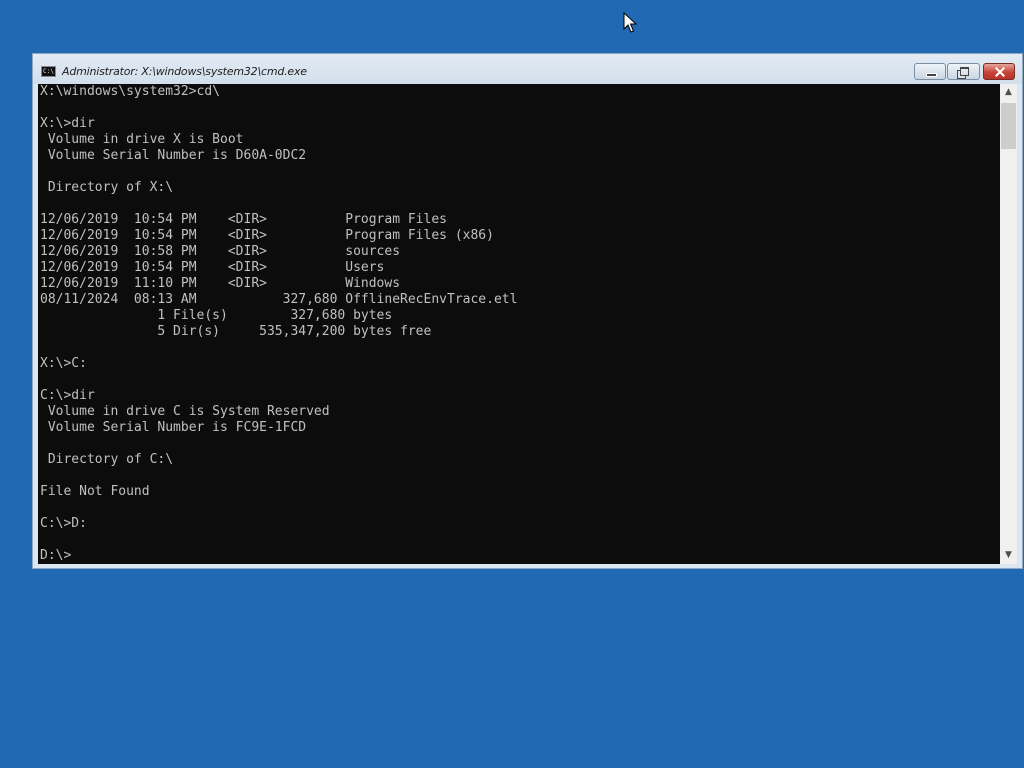  Describe the element at coordinates (1008, 324) in the screenshot. I see `vertical-scrollbar: ▲ ▼` at that location.